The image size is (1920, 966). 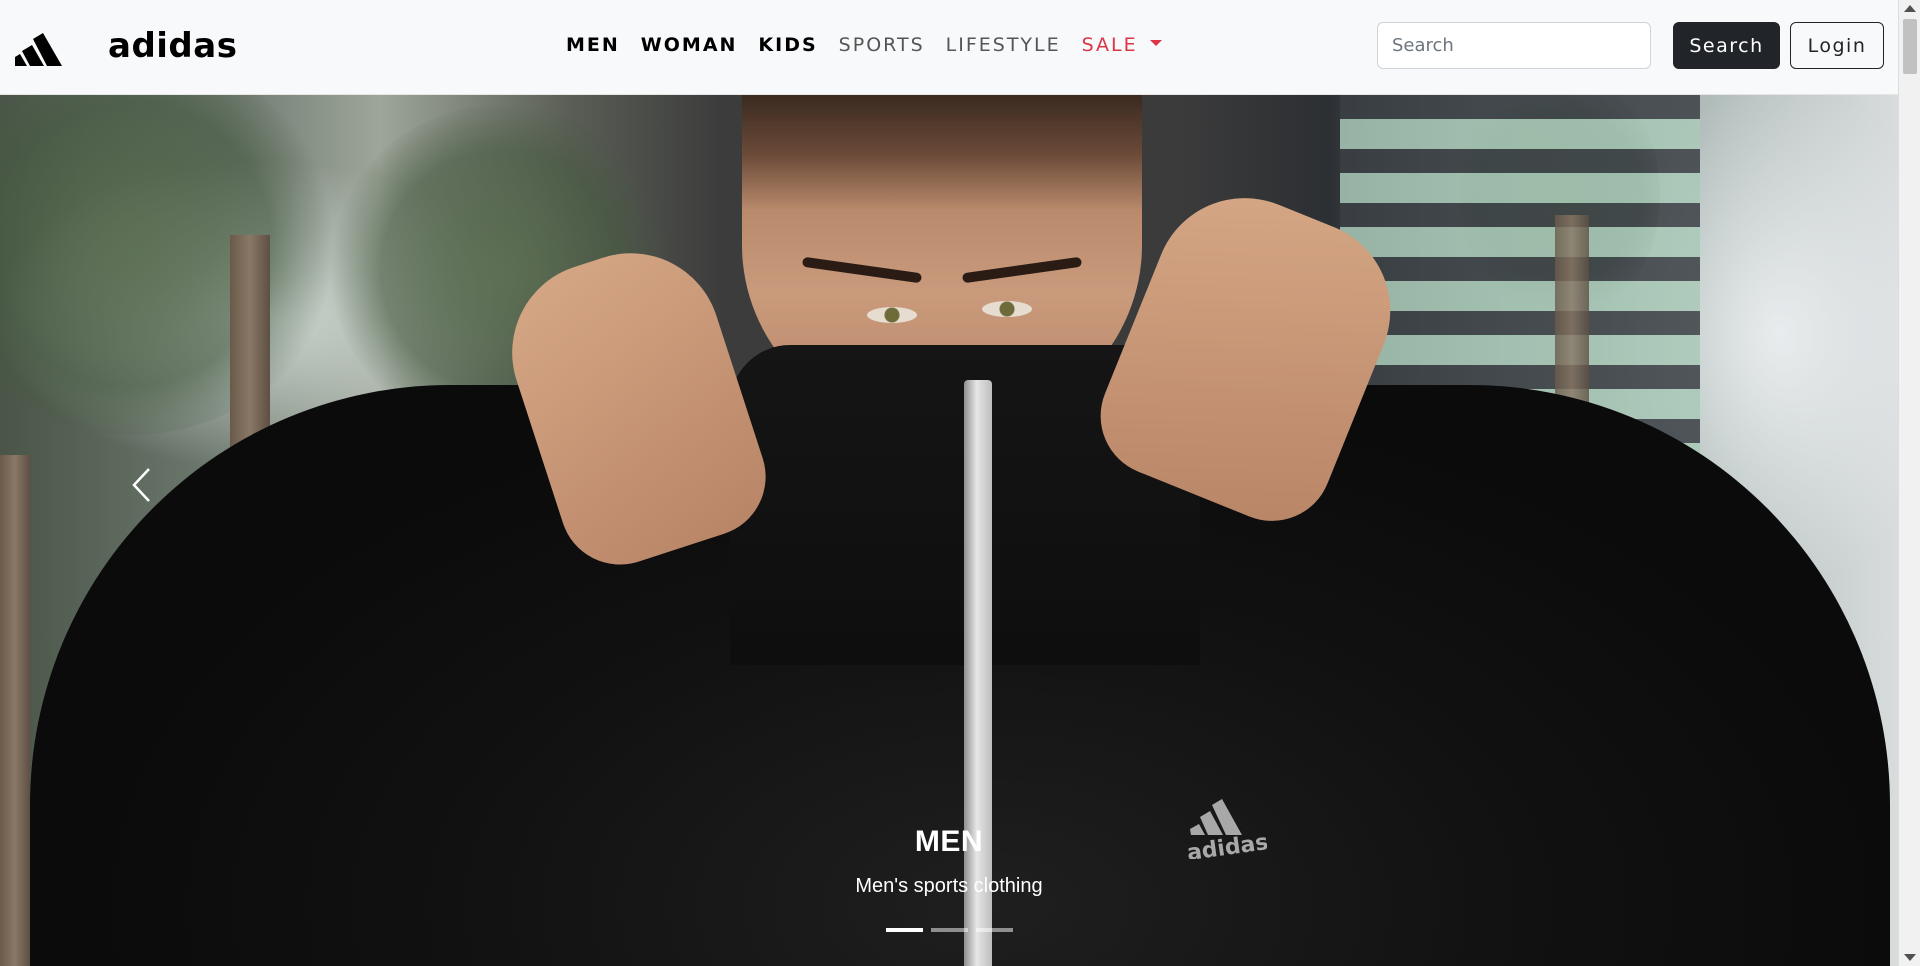 I want to click on search-button: Search, so click(x=1726, y=45).